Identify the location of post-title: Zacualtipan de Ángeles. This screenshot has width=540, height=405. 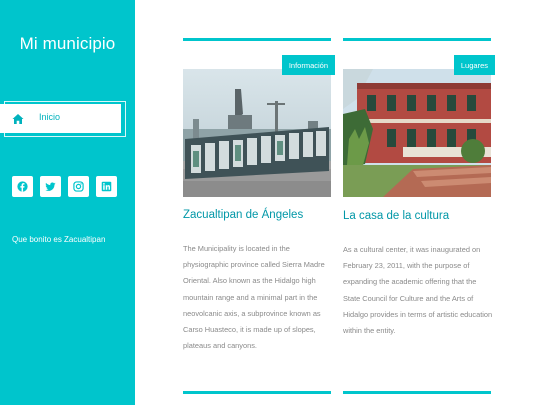
(243, 215).